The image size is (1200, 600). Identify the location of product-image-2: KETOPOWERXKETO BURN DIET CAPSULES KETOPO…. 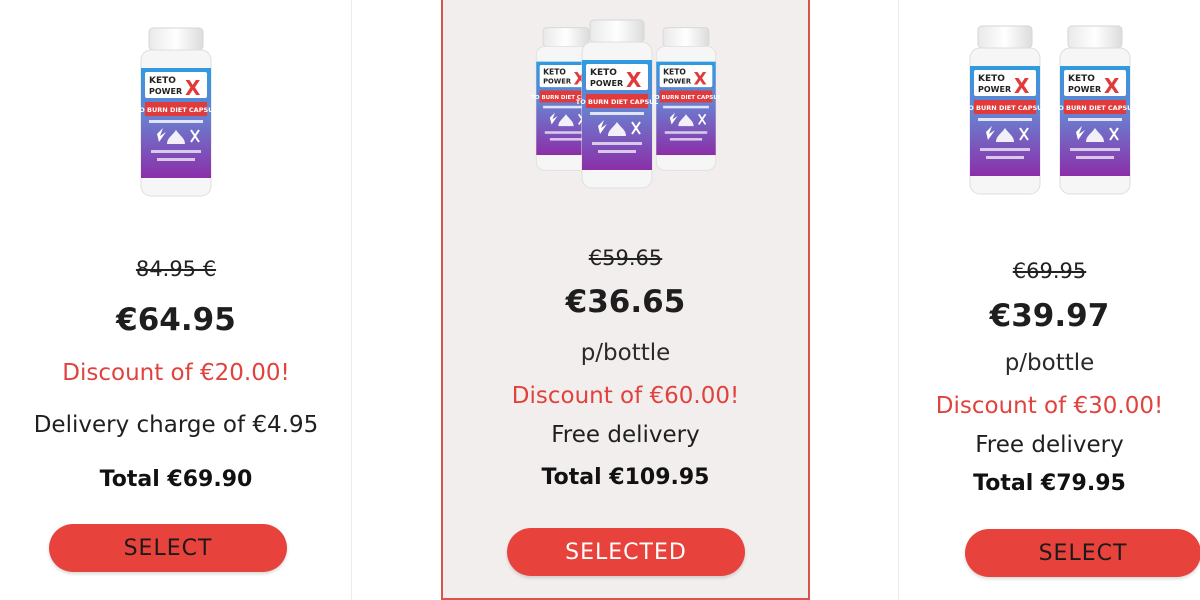
(1049, 109).